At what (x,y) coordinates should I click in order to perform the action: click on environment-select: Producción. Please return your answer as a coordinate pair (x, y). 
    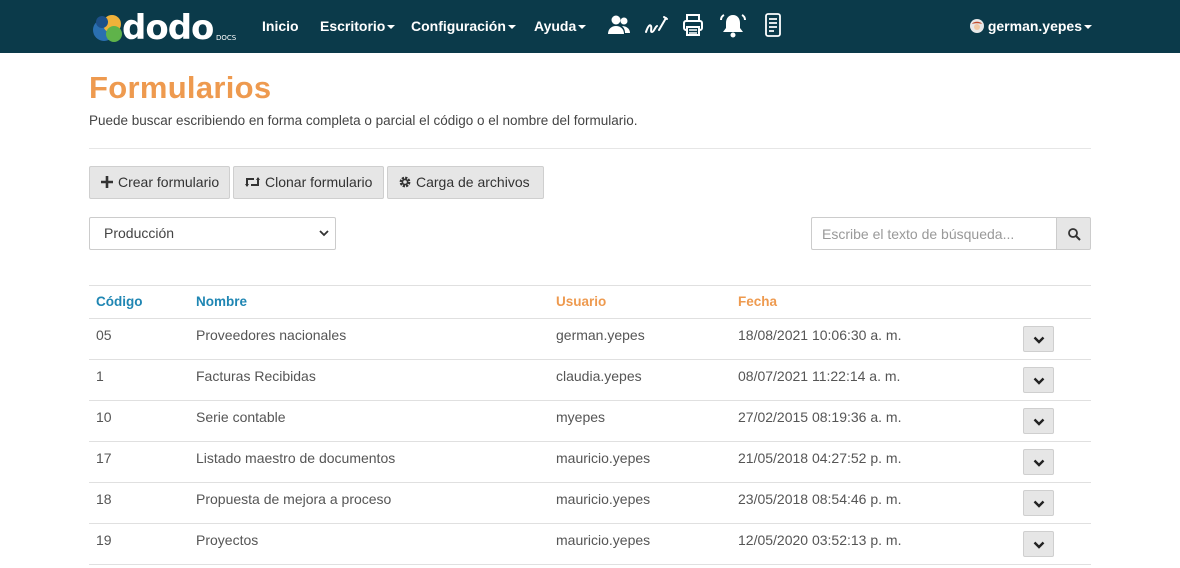
    Looking at the image, I should click on (212, 233).